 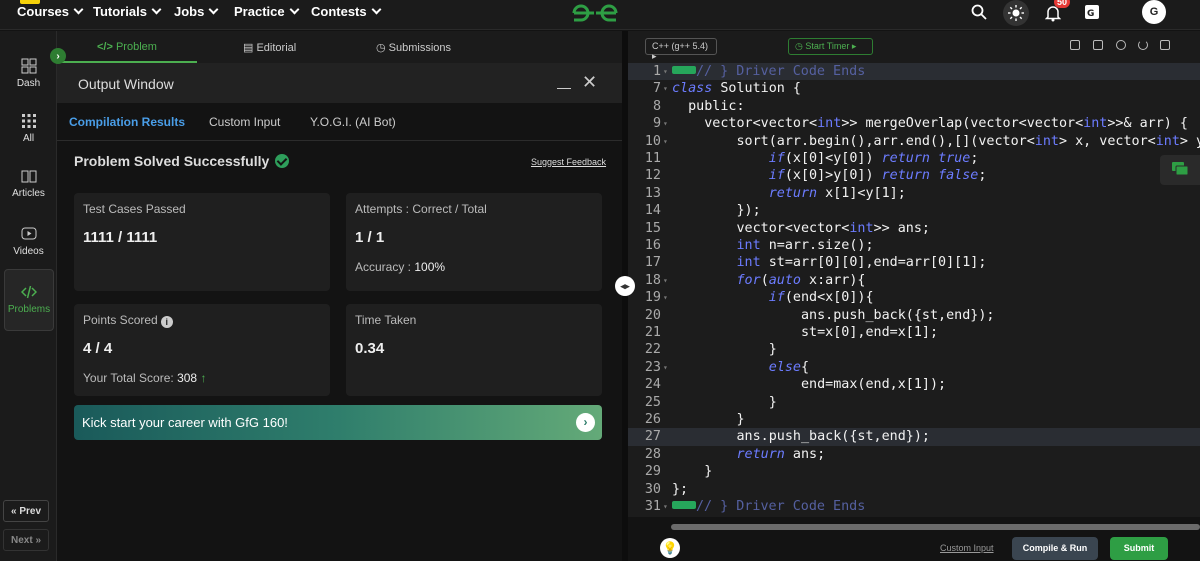 I want to click on translate-icon: G, so click(x=1092, y=12).